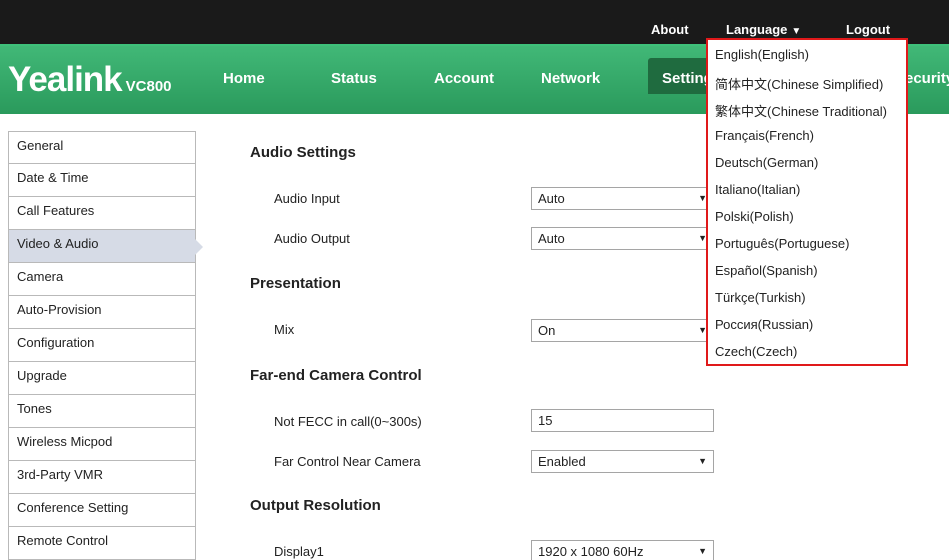 Image resolution: width=949 pixels, height=560 pixels. Describe the element at coordinates (622, 238) in the screenshot. I see `audio-output-select: Auto ▼` at that location.